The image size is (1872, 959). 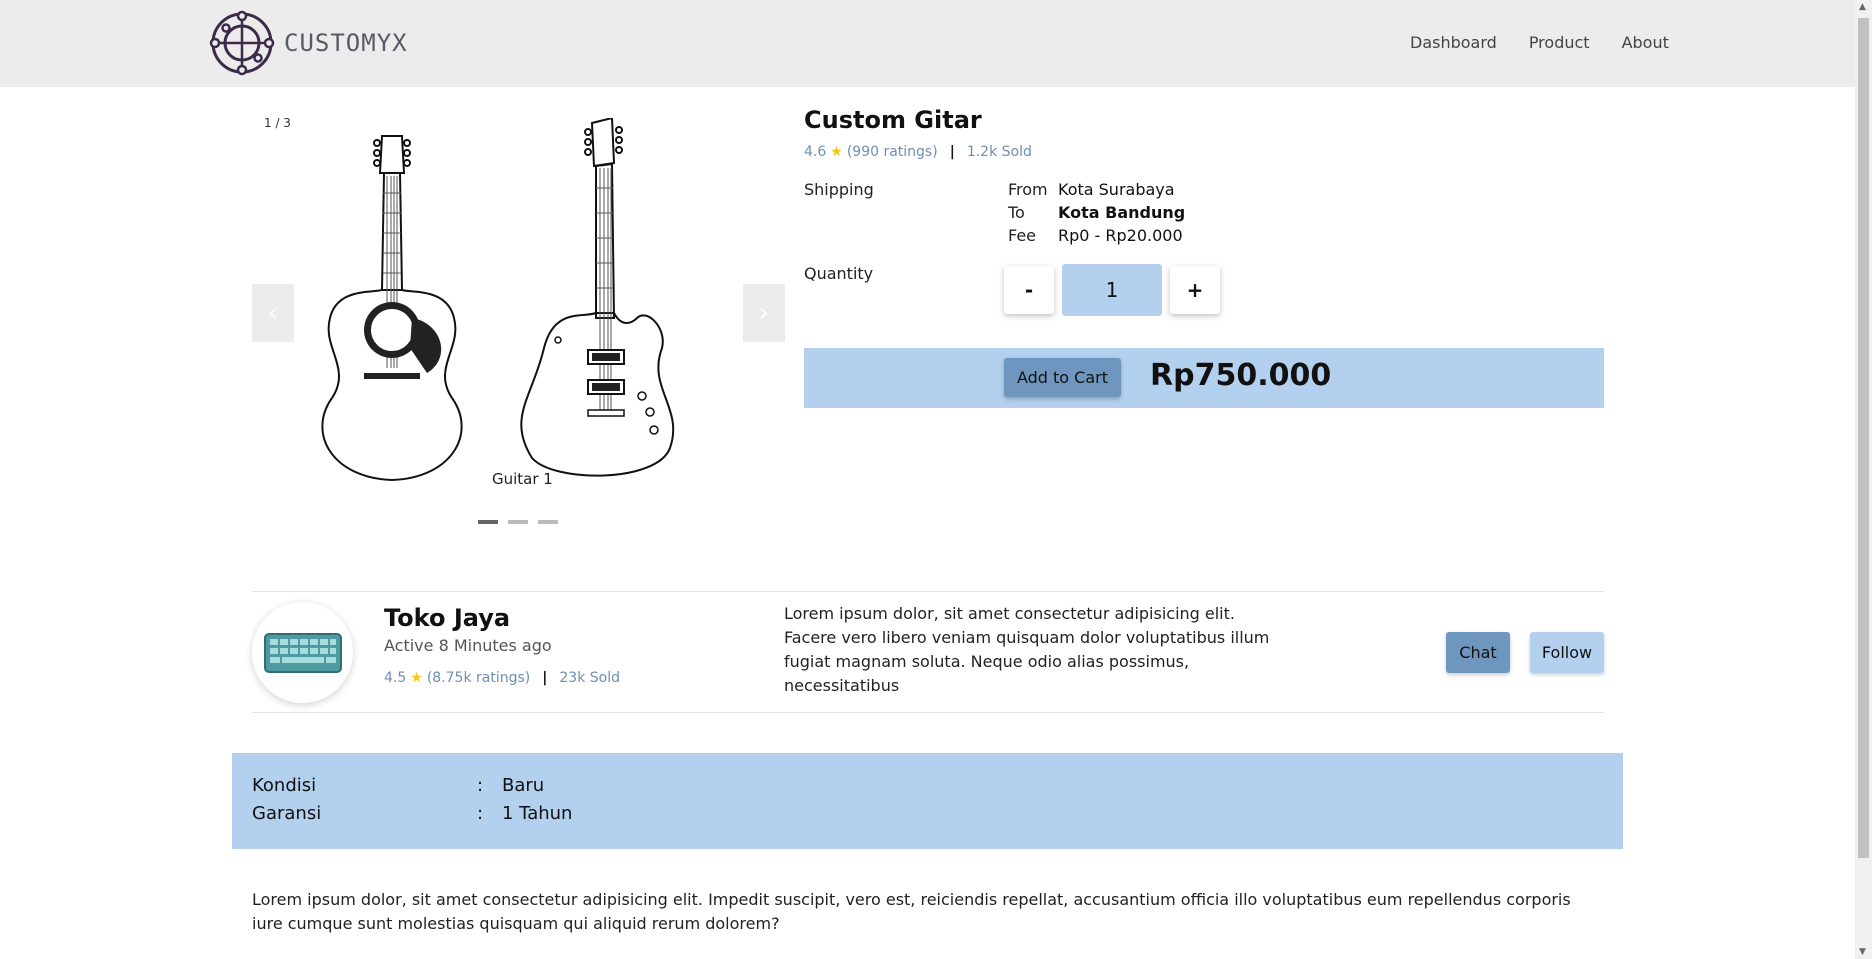 What do you see at coordinates (839, 273) in the screenshot?
I see `quantity-label: Quantity` at bounding box center [839, 273].